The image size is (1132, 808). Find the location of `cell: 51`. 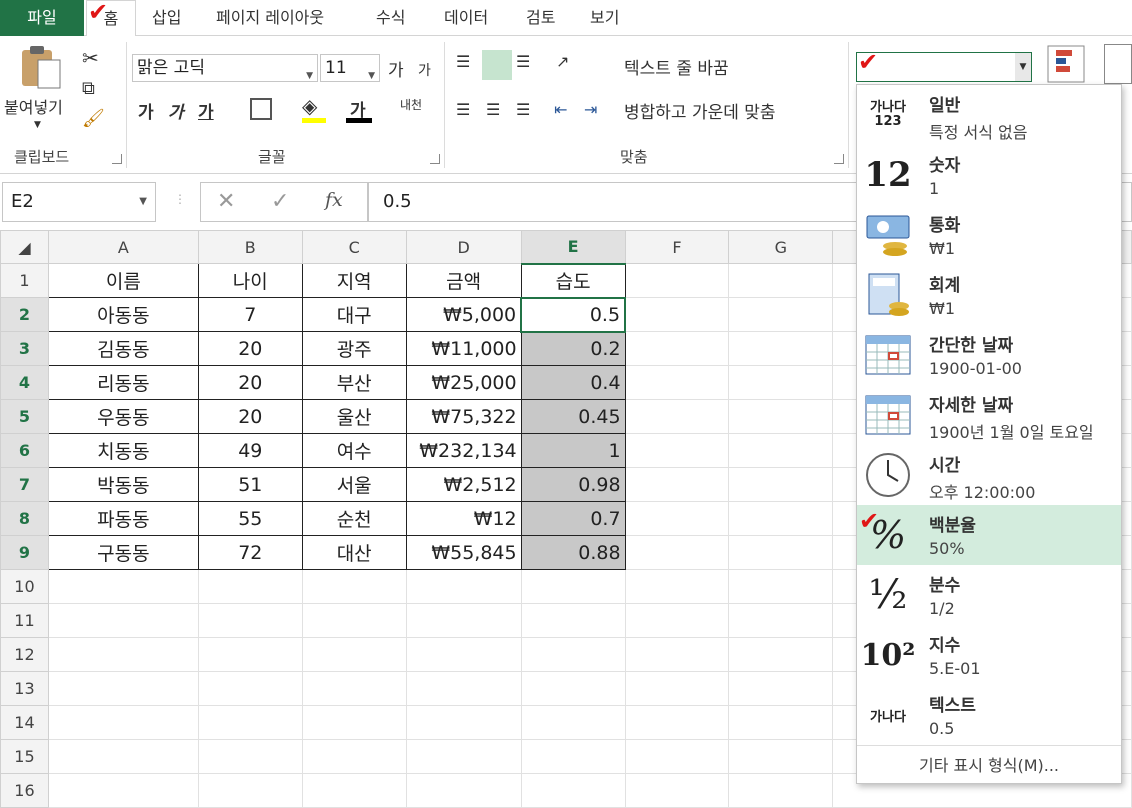

cell: 51 is located at coordinates (250, 484).